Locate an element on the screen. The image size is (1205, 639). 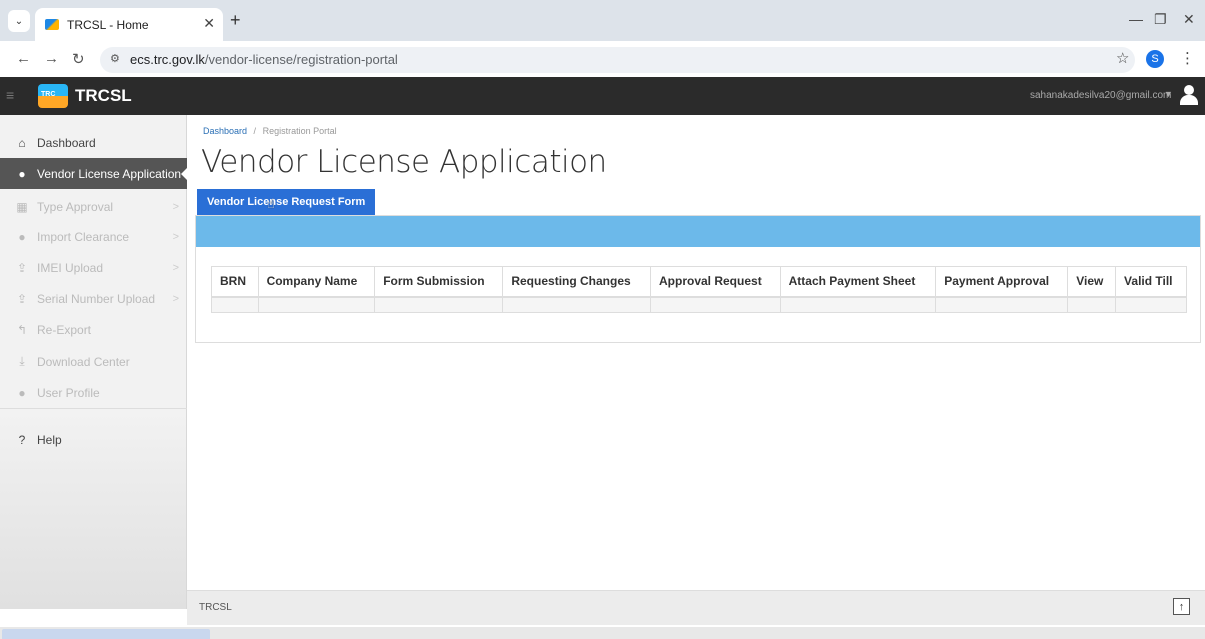
footer-text: TRCSL is located at coordinates (215, 607).